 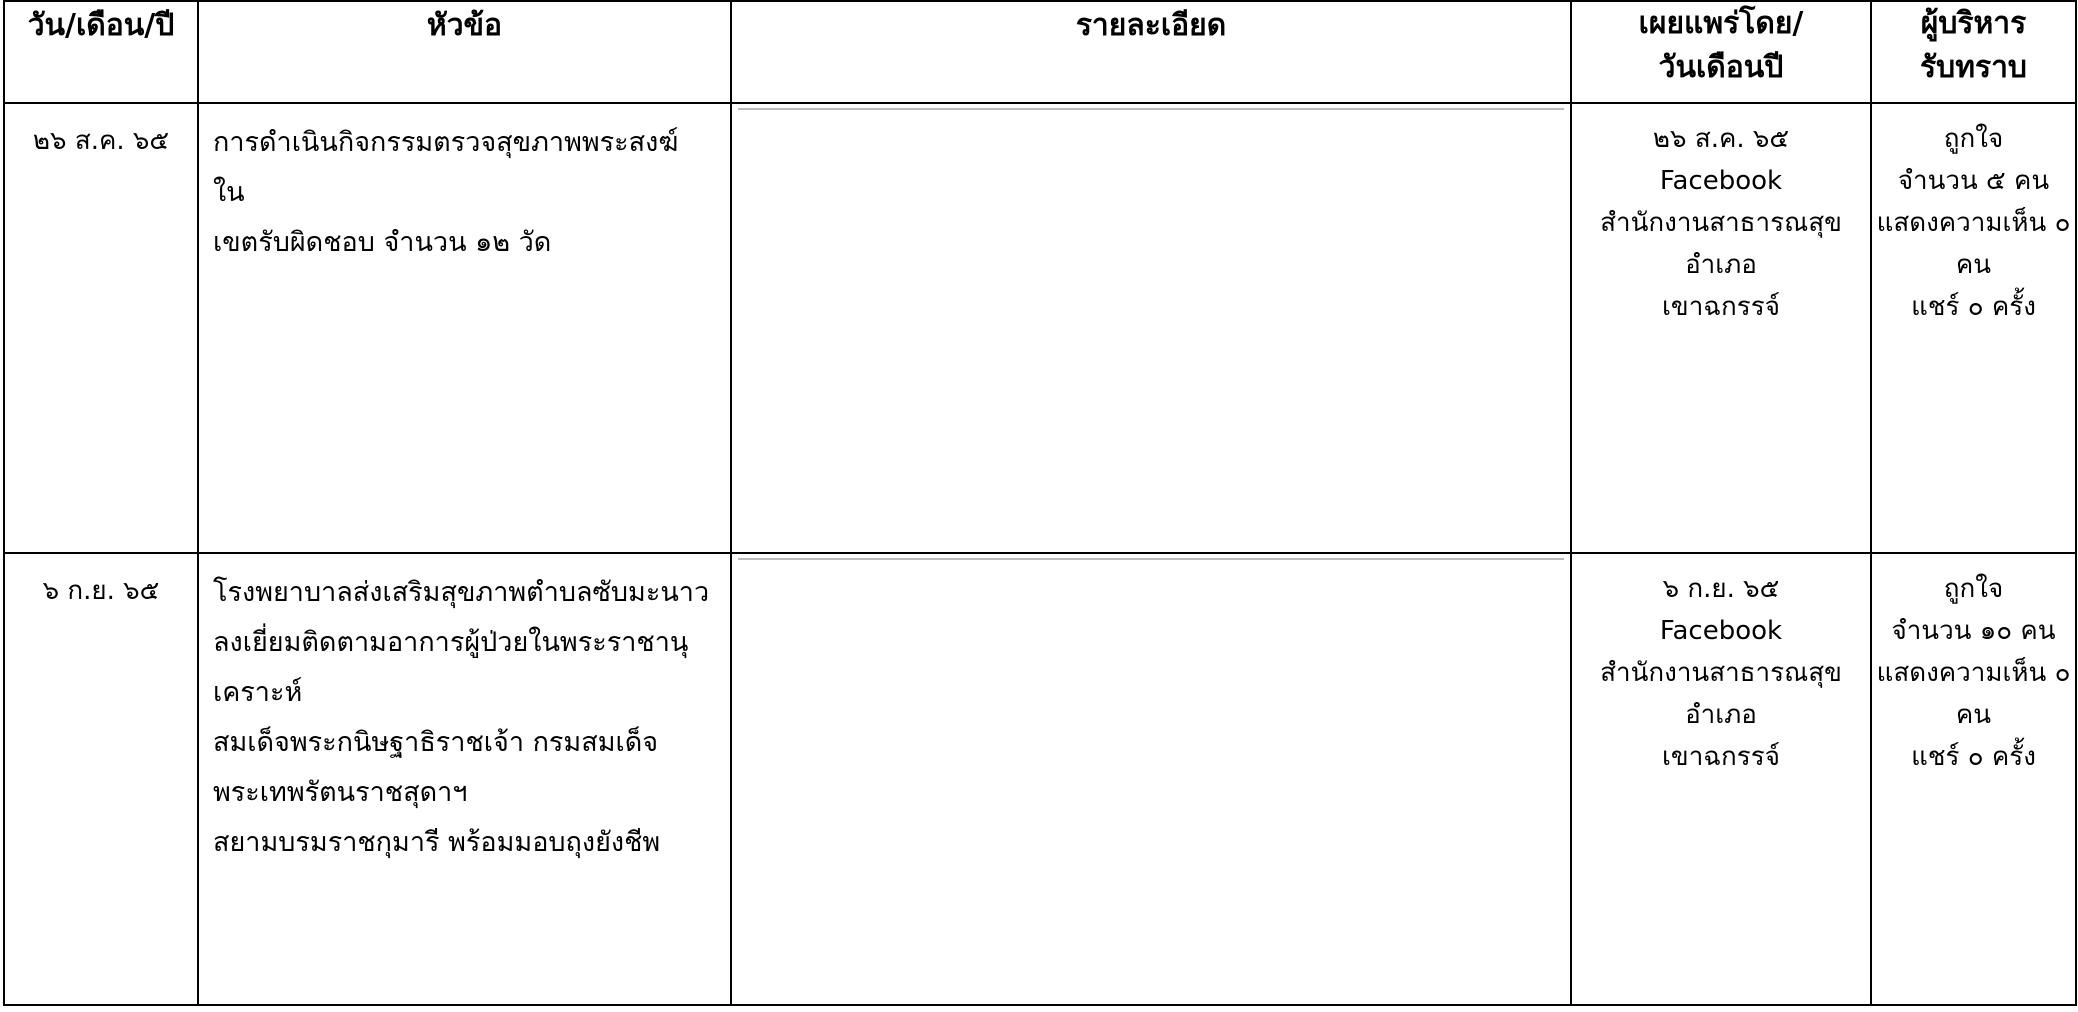 I want to click on ack-line: จำนวน ๕ คน, so click(x=1973, y=181).